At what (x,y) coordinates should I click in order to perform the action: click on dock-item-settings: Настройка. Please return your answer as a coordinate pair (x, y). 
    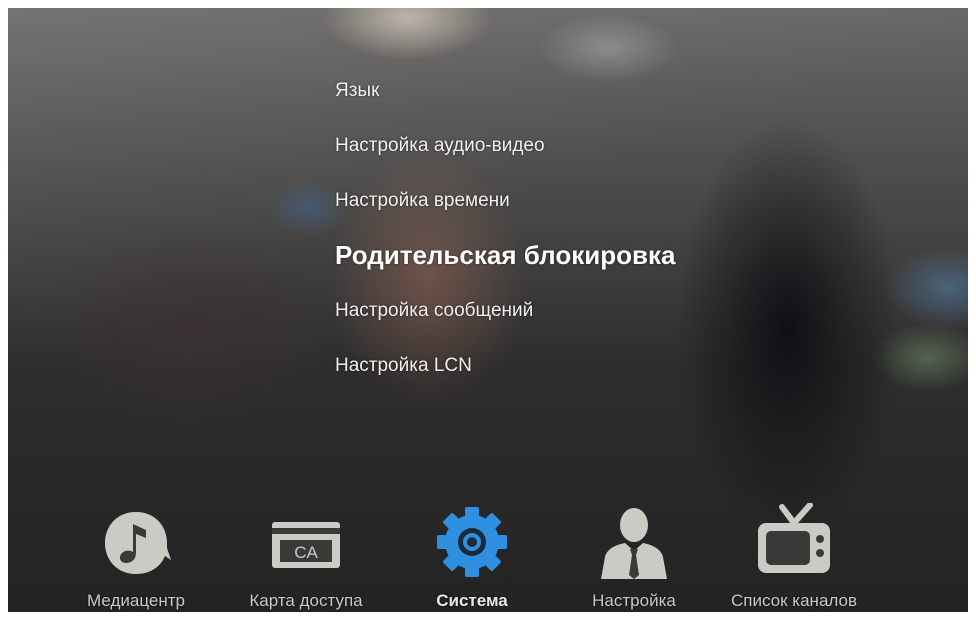
    Looking at the image, I should click on (634, 557).